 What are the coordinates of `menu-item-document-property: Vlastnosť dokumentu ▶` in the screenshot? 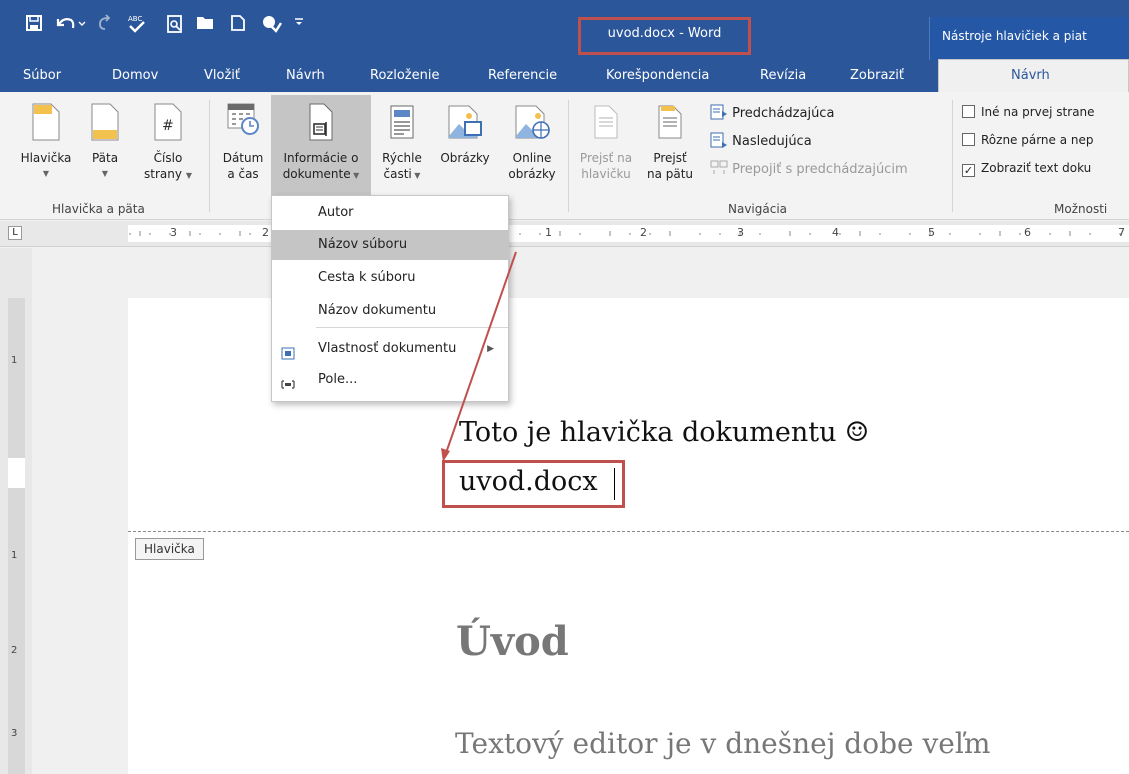 It's located at (390, 349).